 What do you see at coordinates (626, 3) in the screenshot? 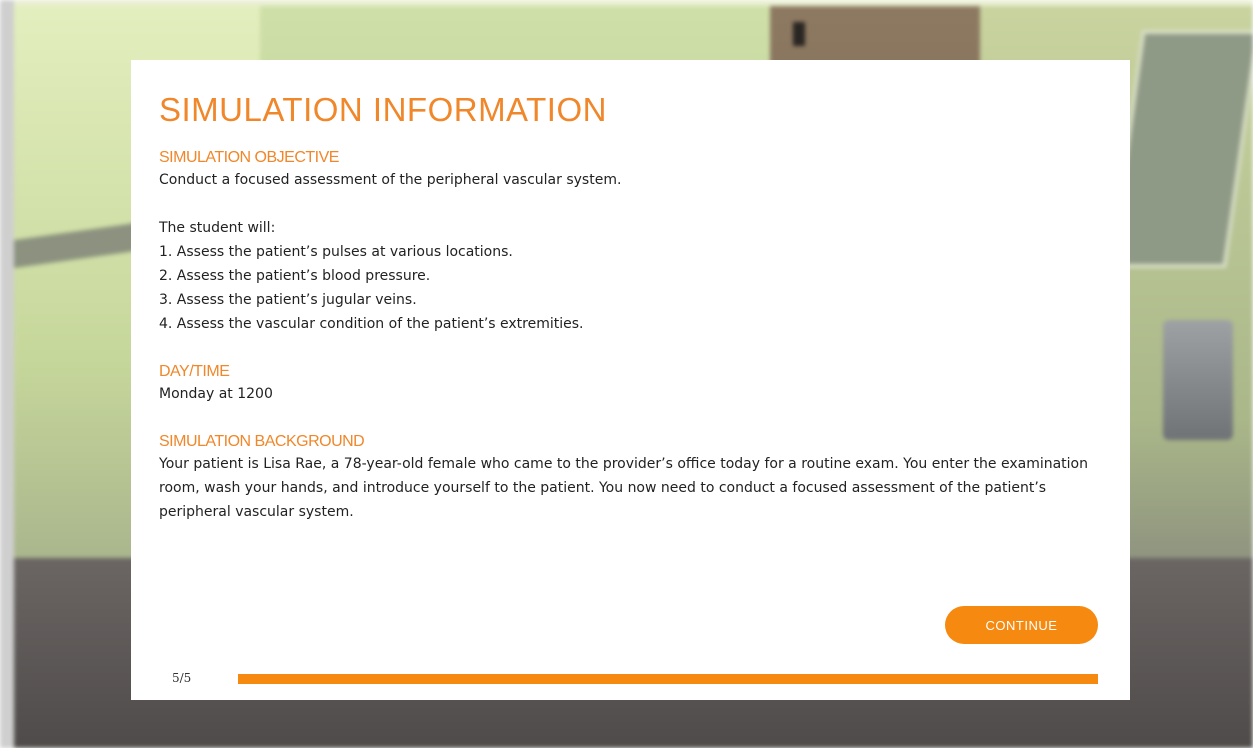
I see `background-top-strip` at bounding box center [626, 3].